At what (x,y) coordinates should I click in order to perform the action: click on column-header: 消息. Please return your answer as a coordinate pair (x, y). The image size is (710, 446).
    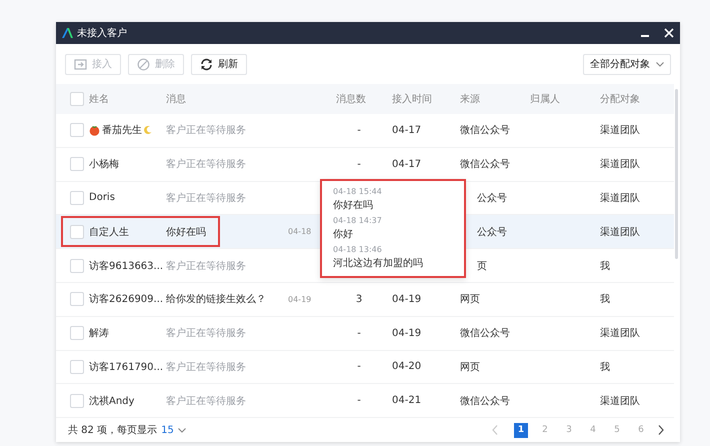
    Looking at the image, I should click on (176, 99).